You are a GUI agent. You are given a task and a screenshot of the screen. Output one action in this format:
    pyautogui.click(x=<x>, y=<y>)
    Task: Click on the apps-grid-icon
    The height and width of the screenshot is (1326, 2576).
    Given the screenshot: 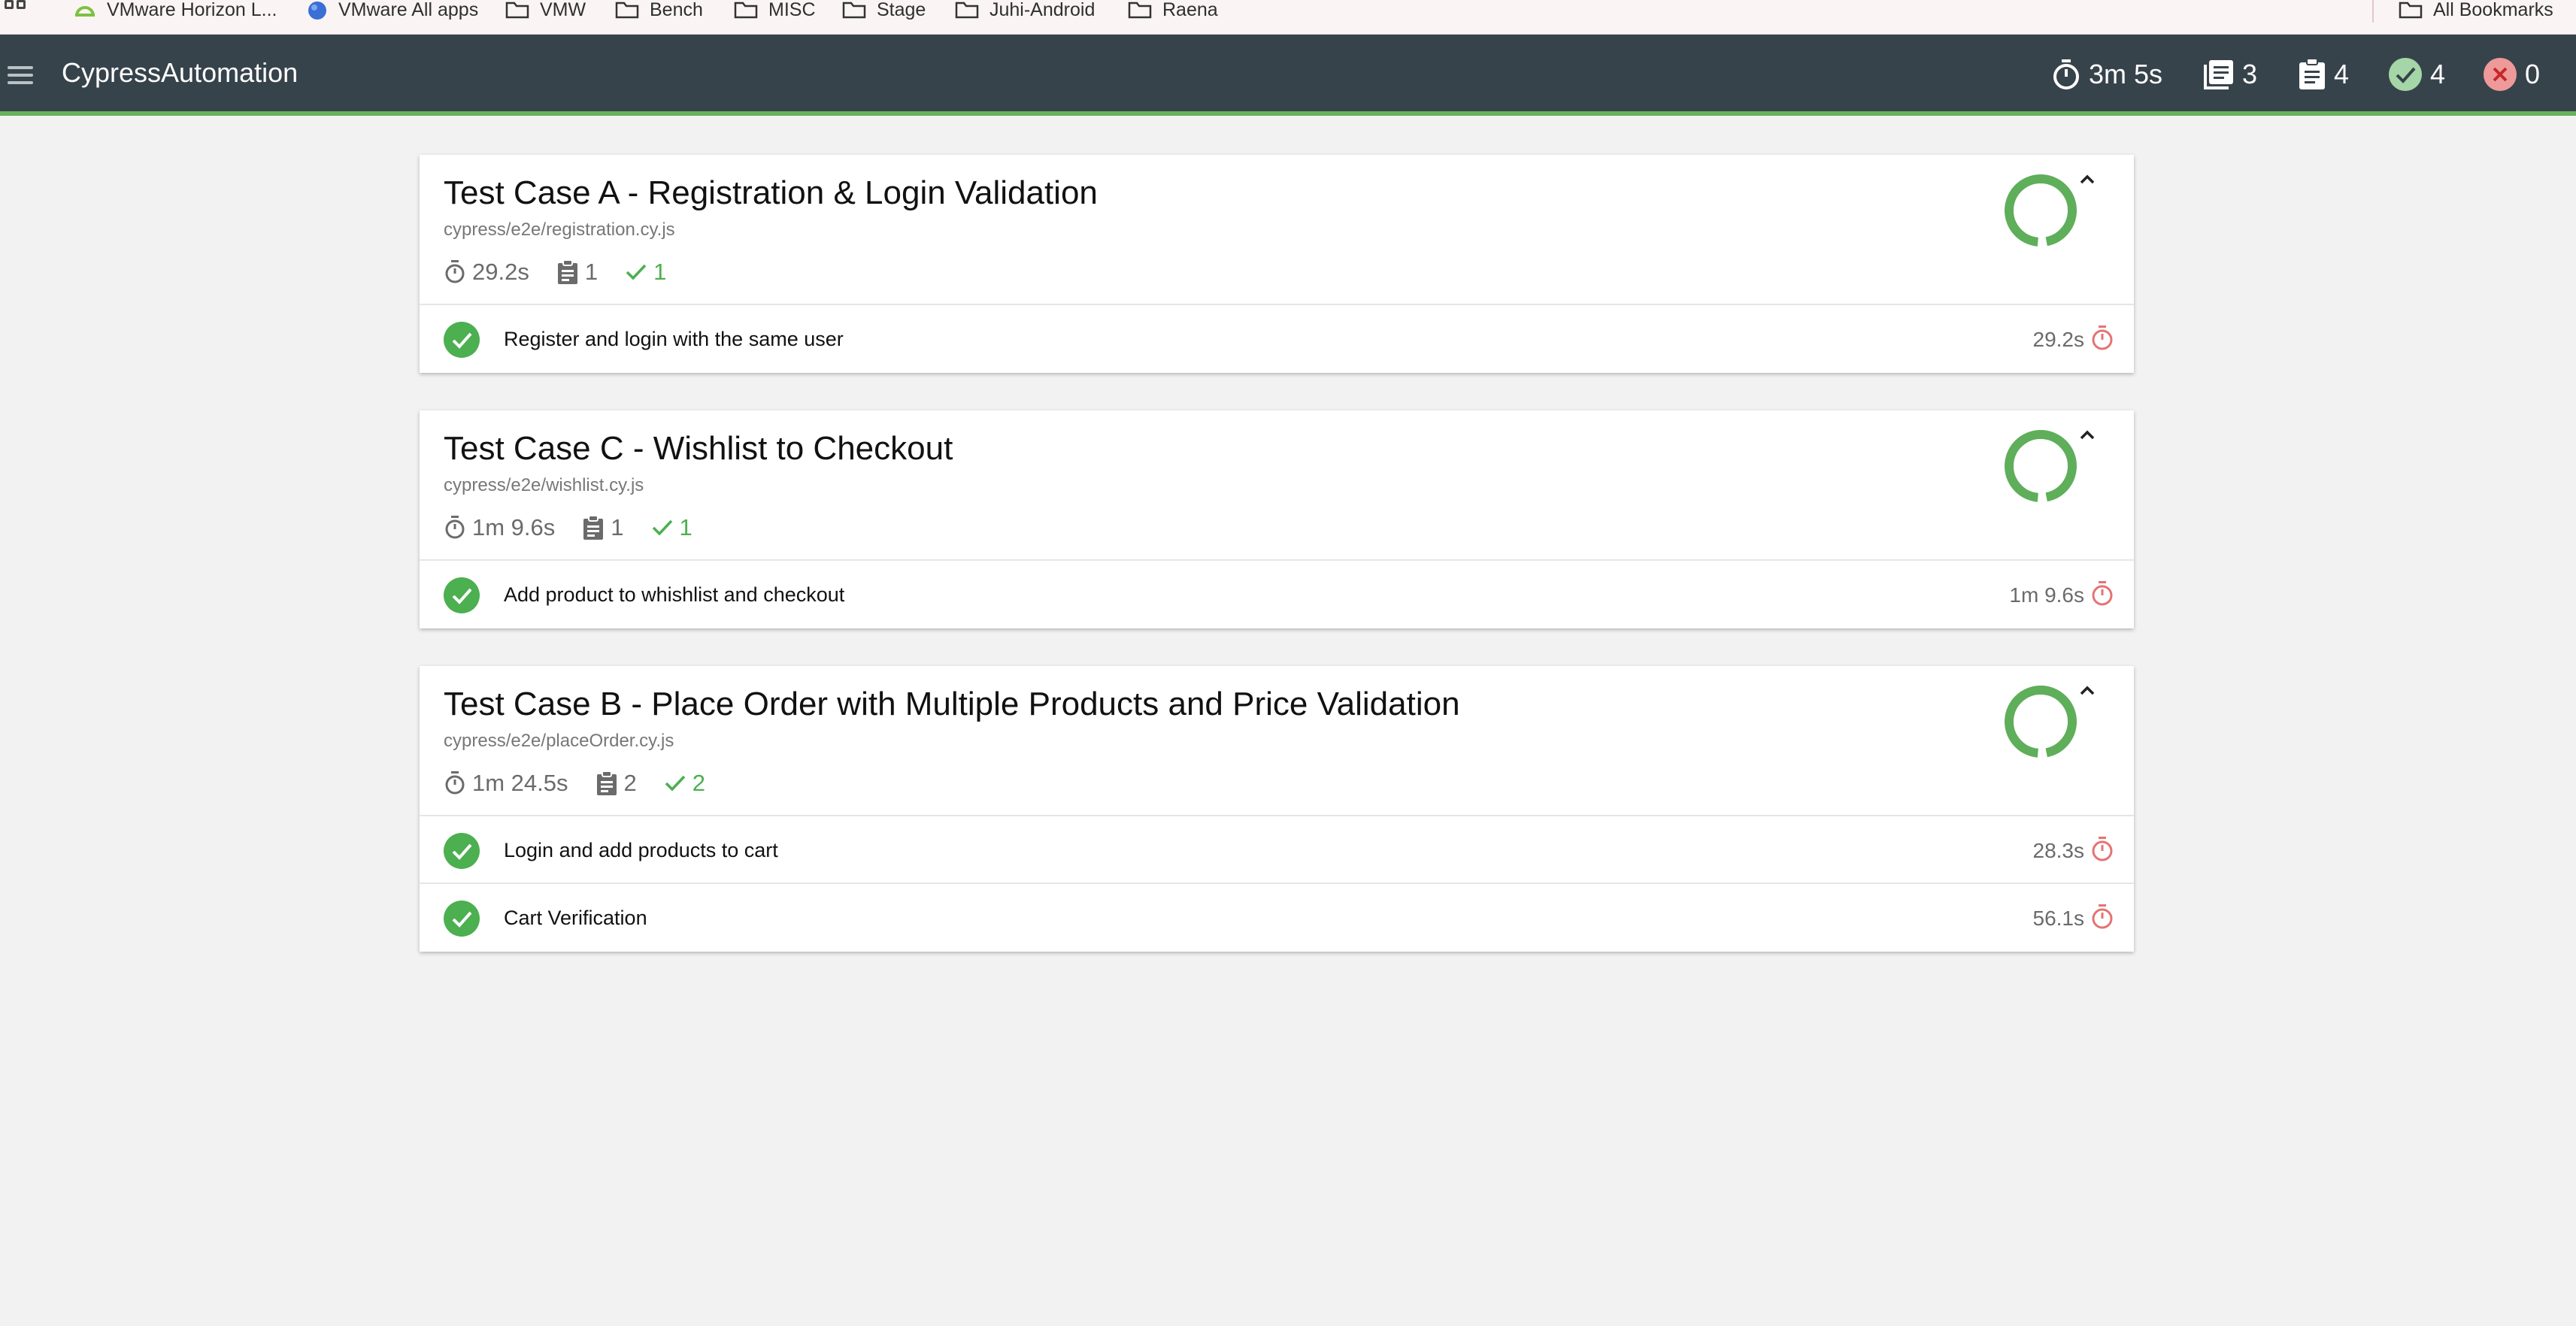 What is the action you would take?
    pyautogui.click(x=17, y=10)
    